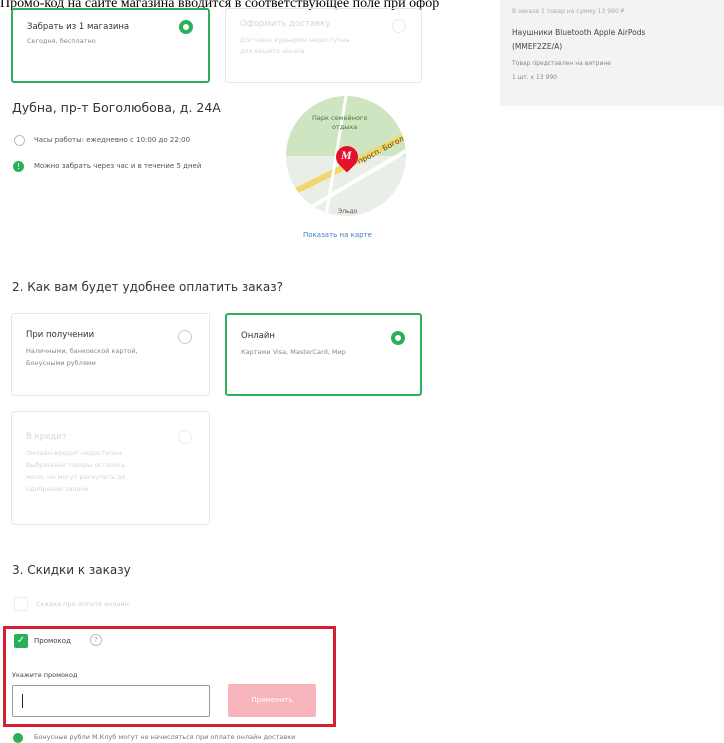  Describe the element at coordinates (61, 363) in the screenshot. I see `payment-on-receipt-sub2: Бонусными рублями` at that location.